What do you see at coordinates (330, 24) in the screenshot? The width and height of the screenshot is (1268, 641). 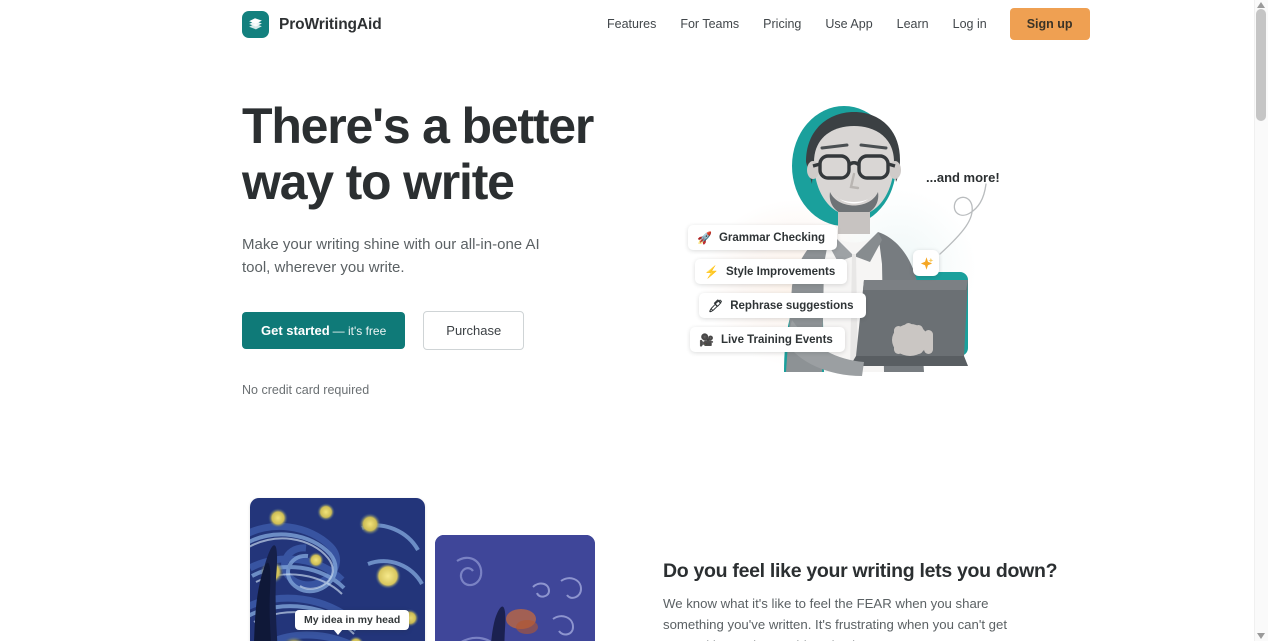 I see `brand-name: ProWritingAid` at bounding box center [330, 24].